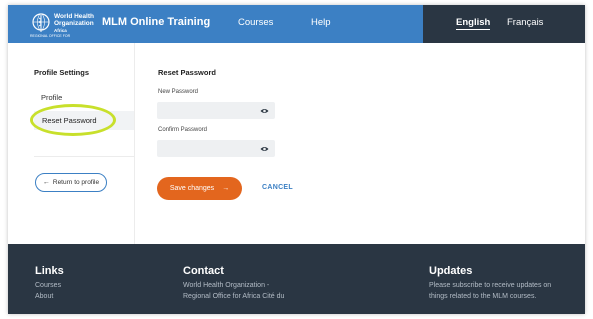 The height and width of the screenshot is (319, 593). What do you see at coordinates (187, 72) in the screenshot?
I see `page-title: Reset Password` at bounding box center [187, 72].